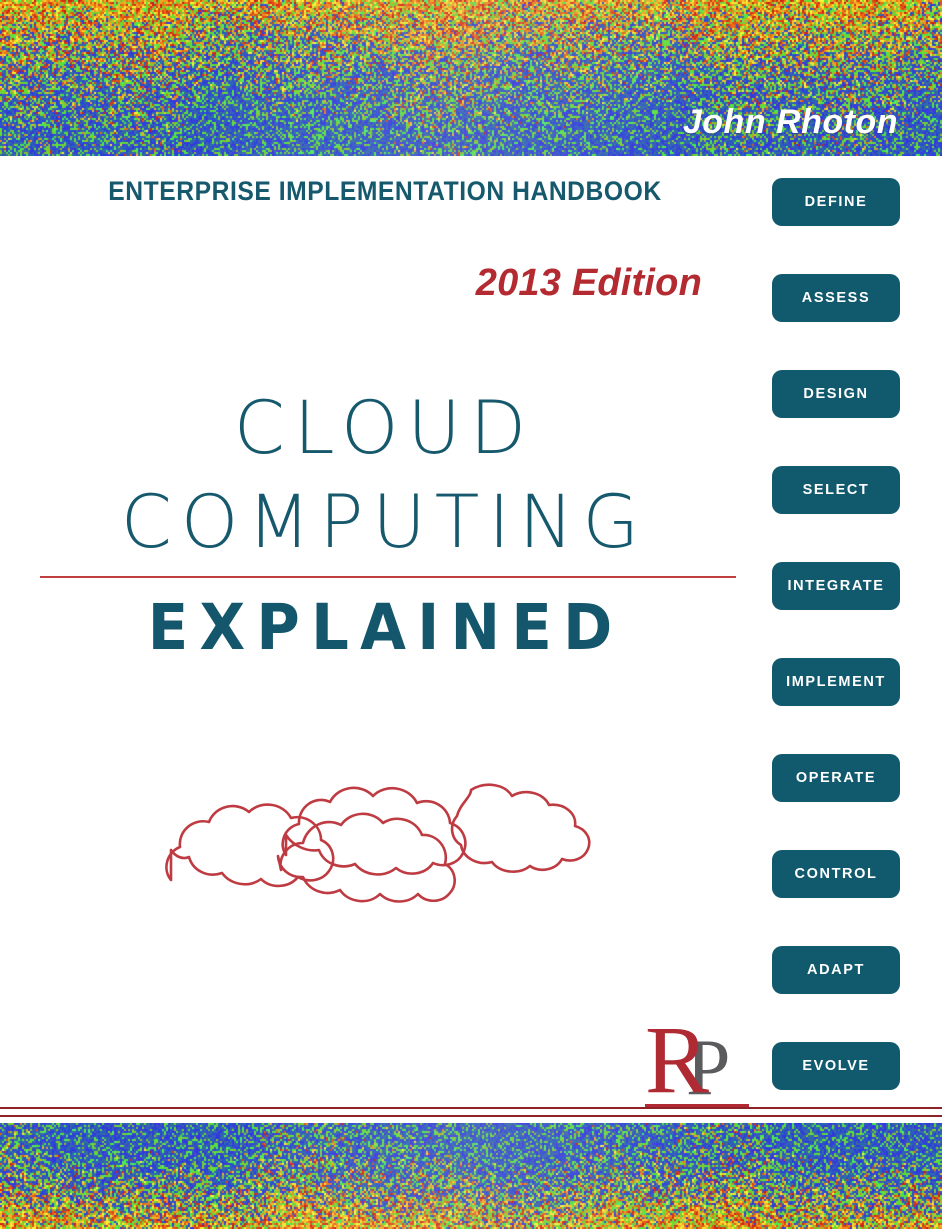  Describe the element at coordinates (471, 1108) in the screenshot. I see `bottom-rule-upper` at that location.